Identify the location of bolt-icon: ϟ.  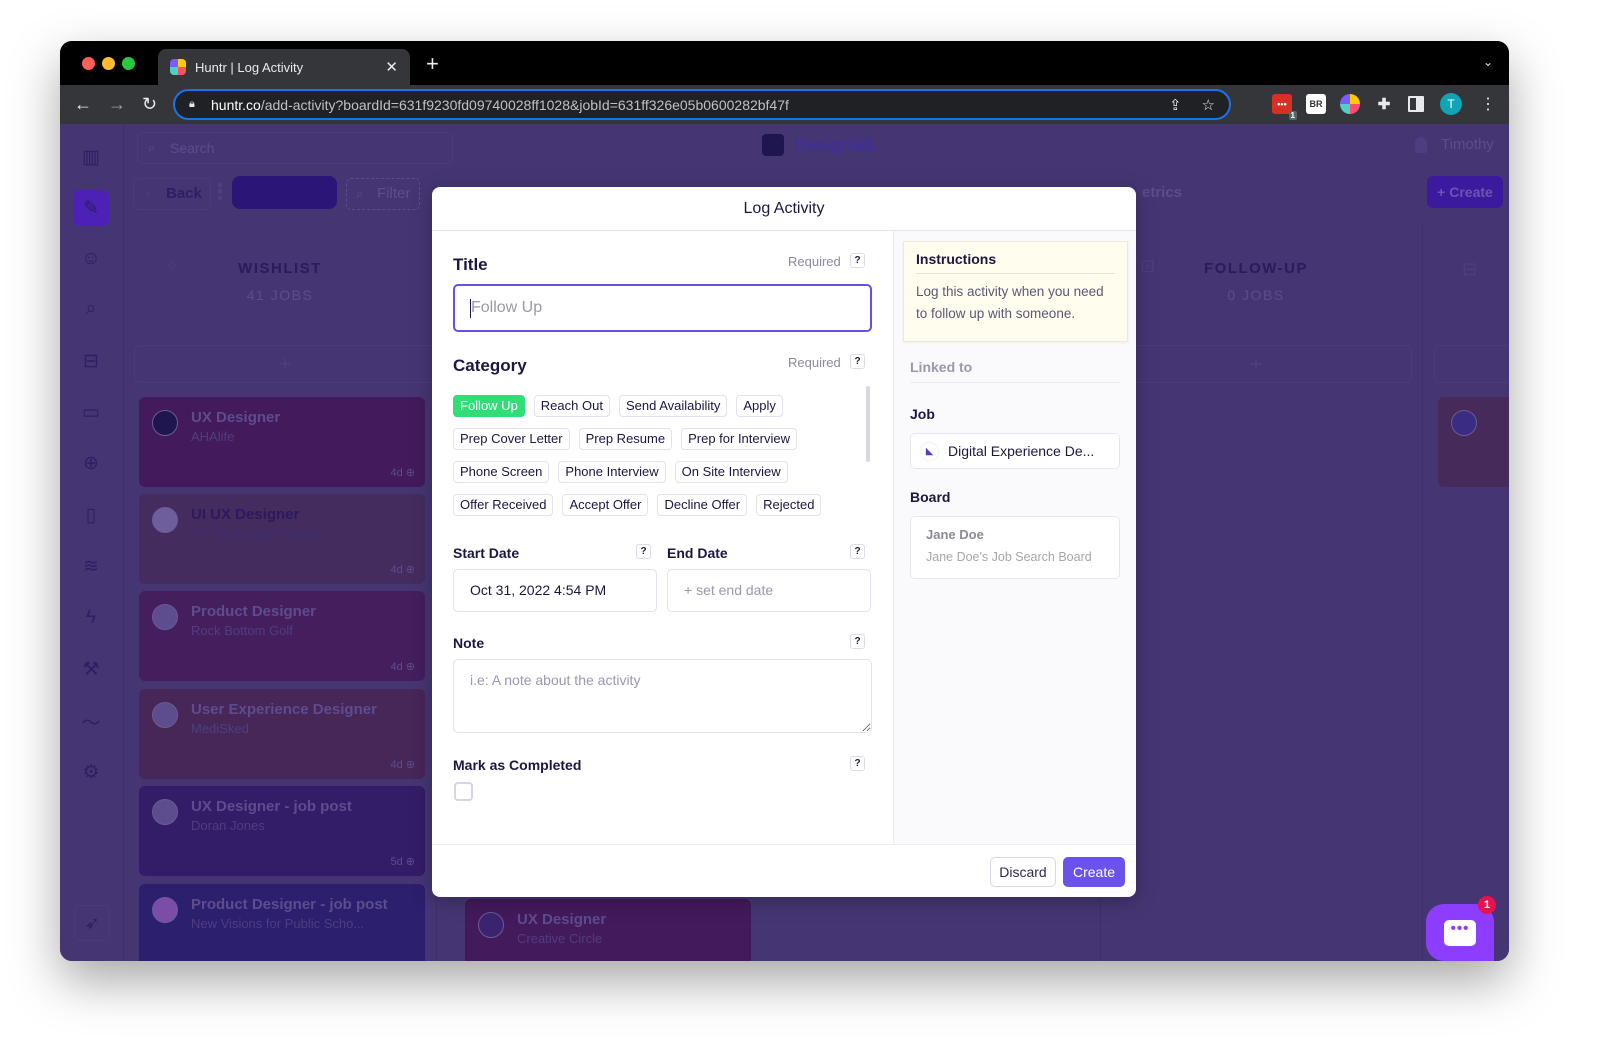
(91, 618).